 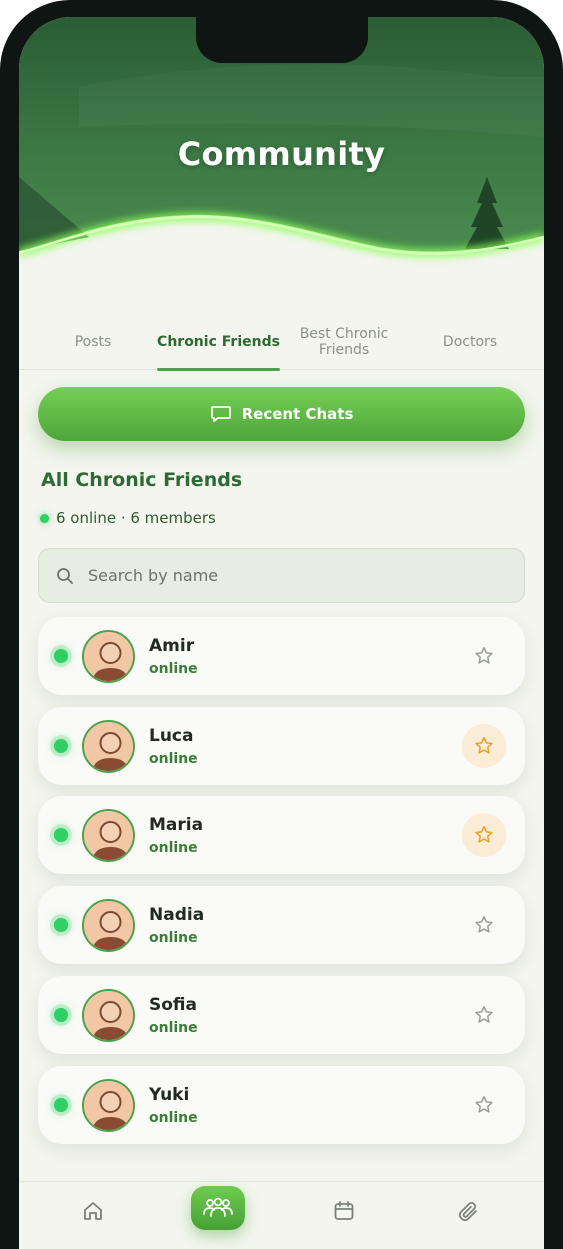 What do you see at coordinates (44, 518) in the screenshot?
I see `online-indicator-icon` at bounding box center [44, 518].